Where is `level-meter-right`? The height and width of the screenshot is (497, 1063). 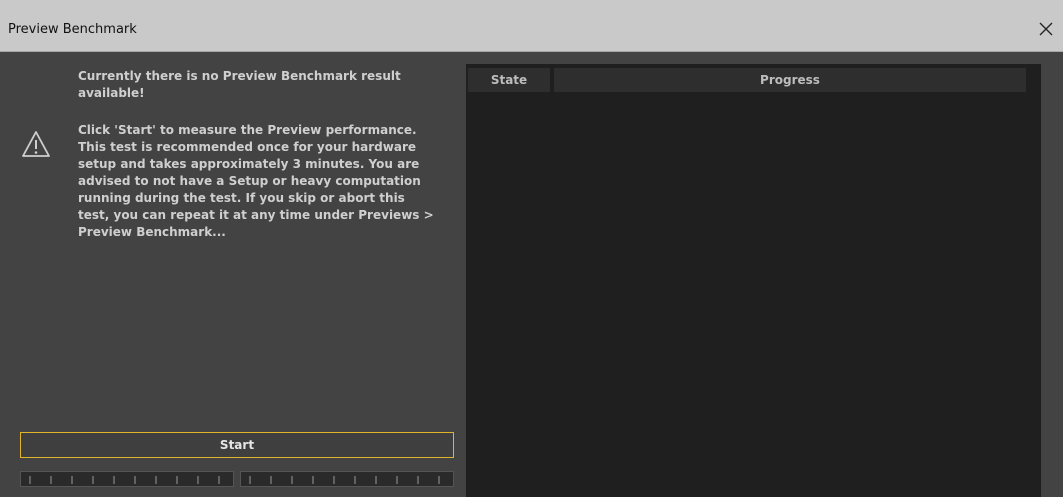 level-meter-right is located at coordinates (347, 479).